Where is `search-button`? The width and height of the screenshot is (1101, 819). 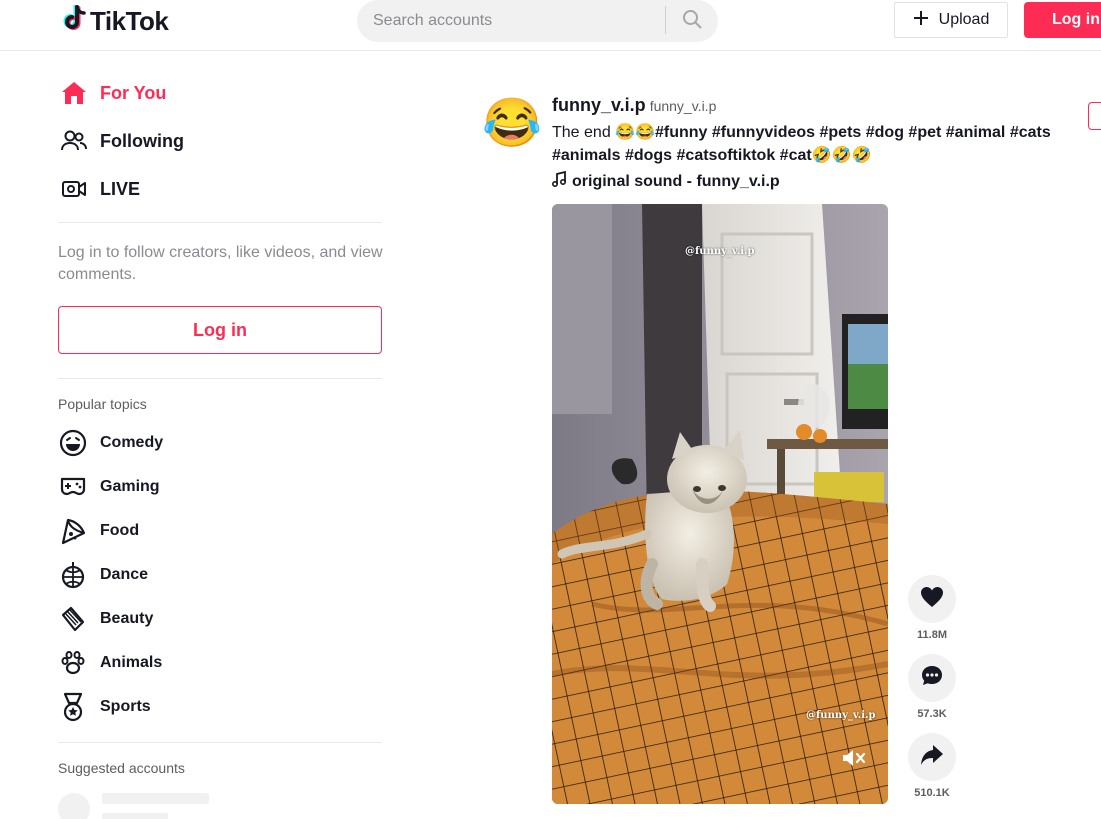 search-button is located at coordinates (692, 21).